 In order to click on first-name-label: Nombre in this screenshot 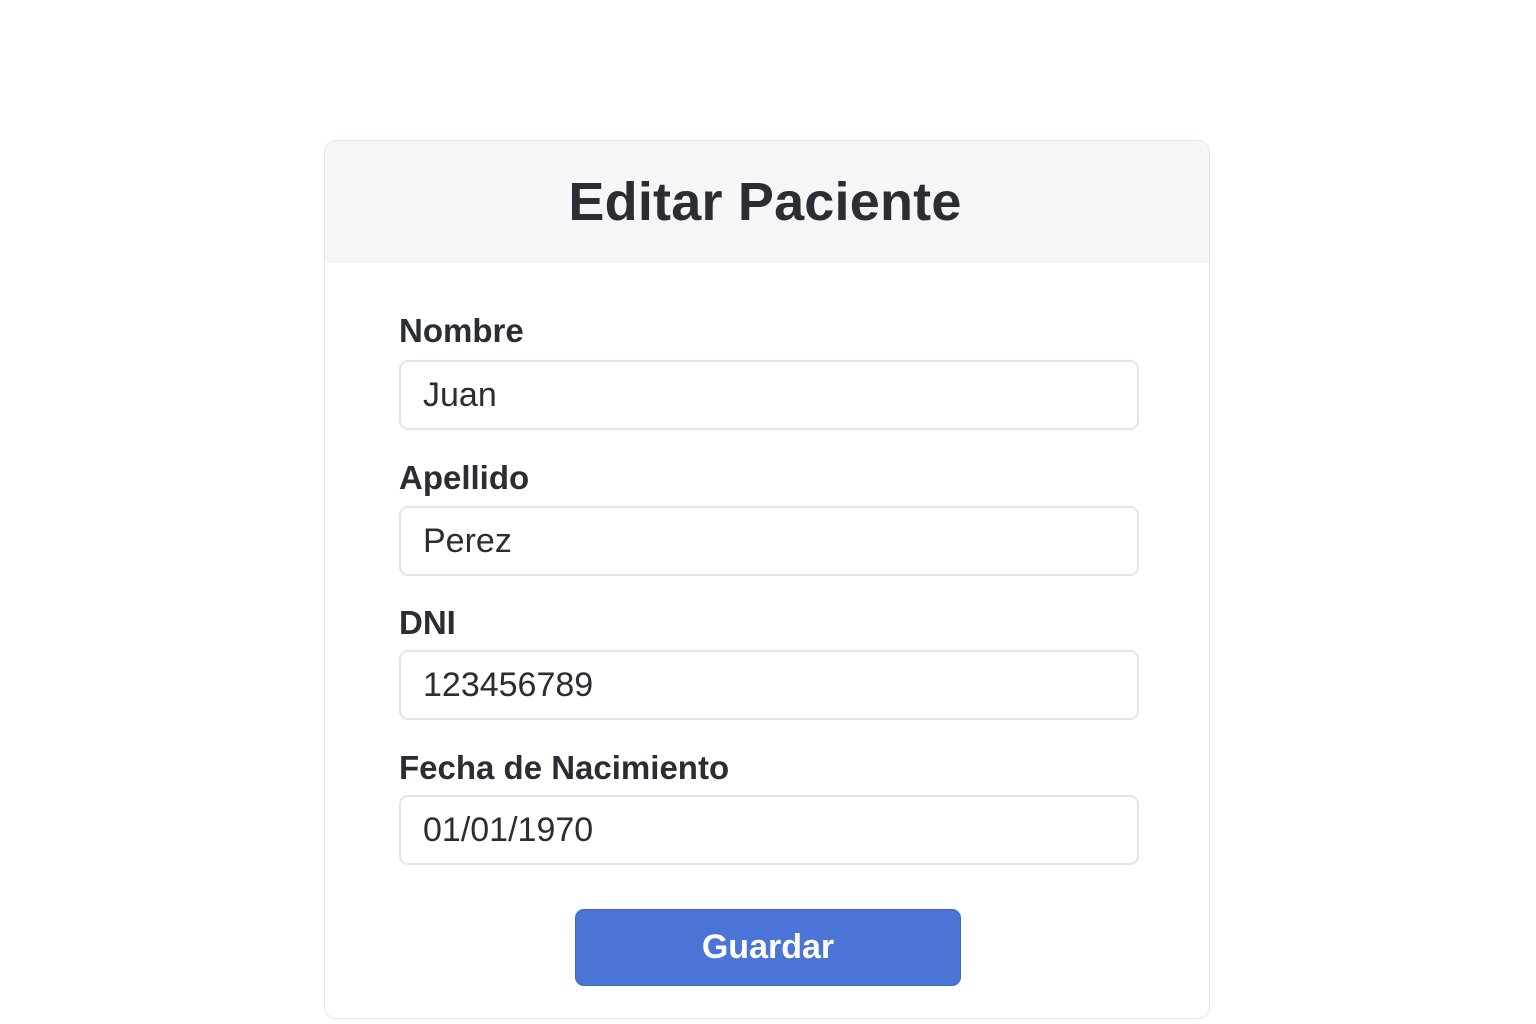, I will do `click(461, 330)`.